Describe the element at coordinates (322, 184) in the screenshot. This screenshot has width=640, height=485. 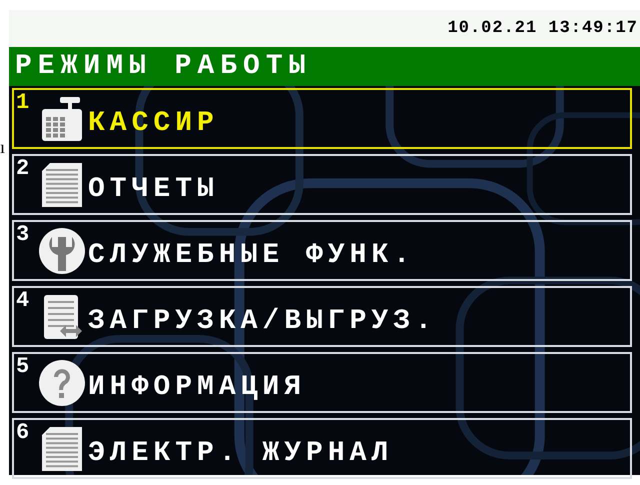
I see `menu-item: 2 ОТЧЕТЫ` at that location.